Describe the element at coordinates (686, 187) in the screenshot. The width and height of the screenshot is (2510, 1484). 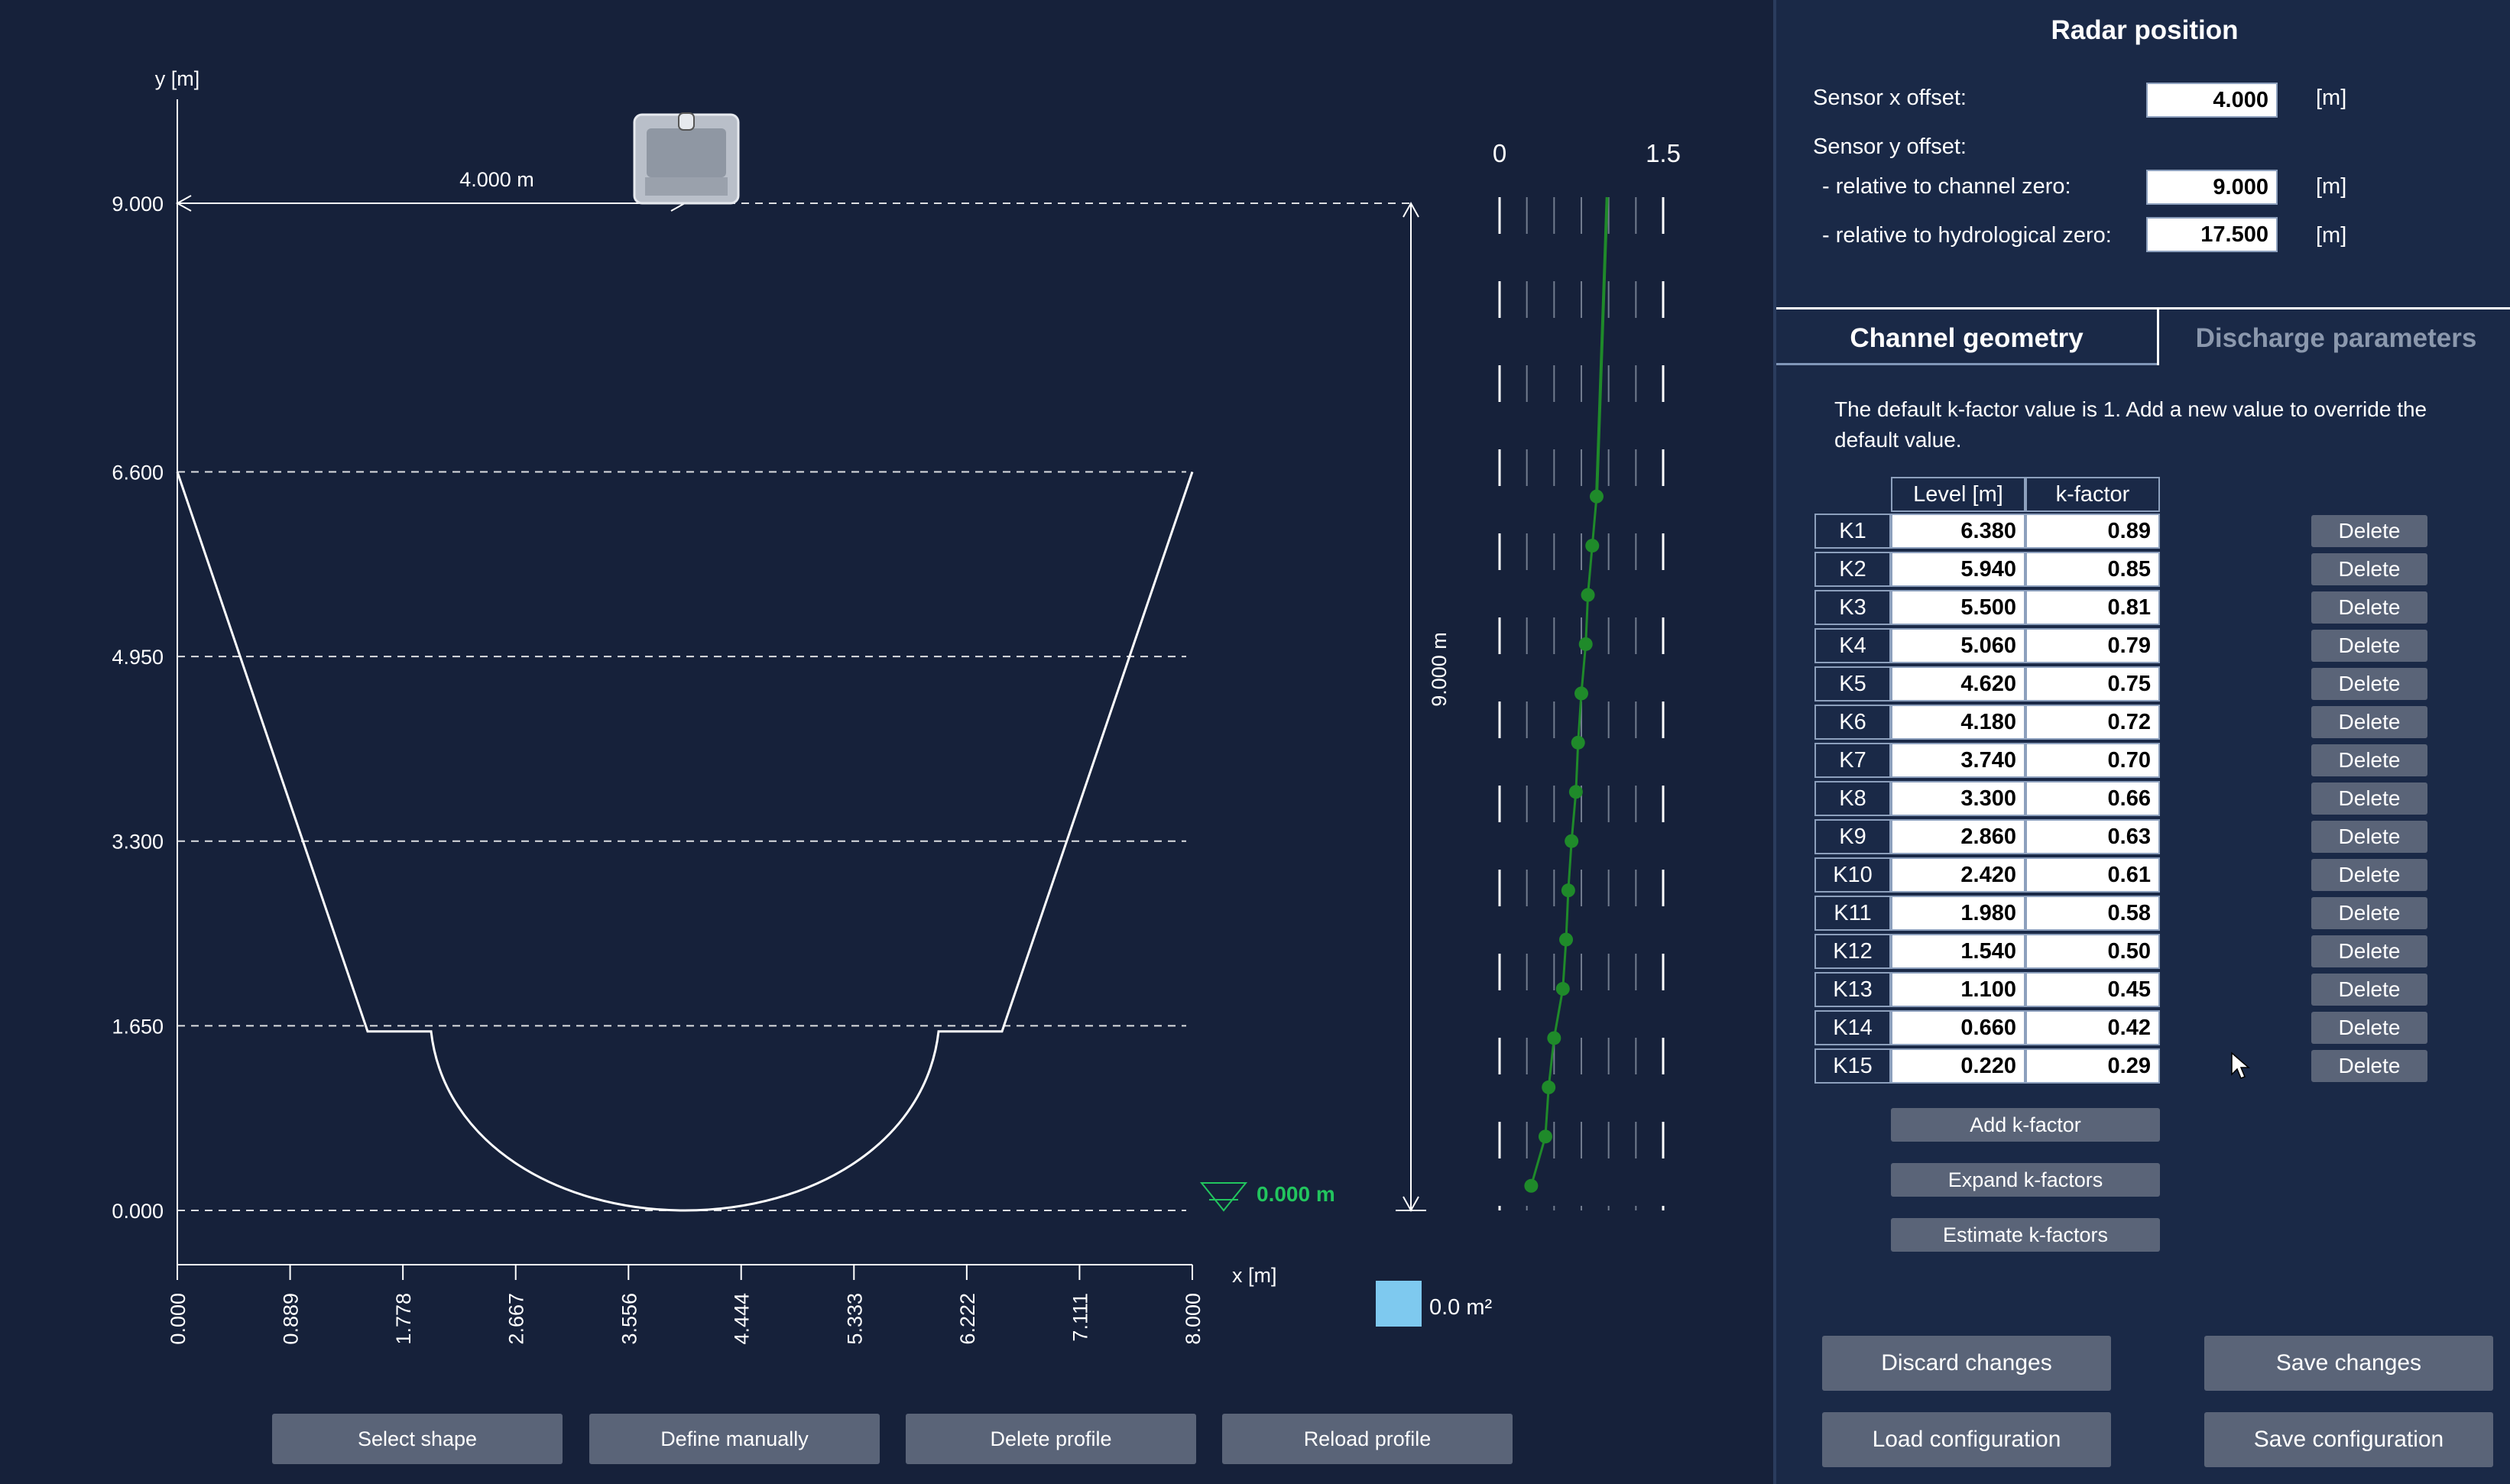
I see `sensor-base` at that location.